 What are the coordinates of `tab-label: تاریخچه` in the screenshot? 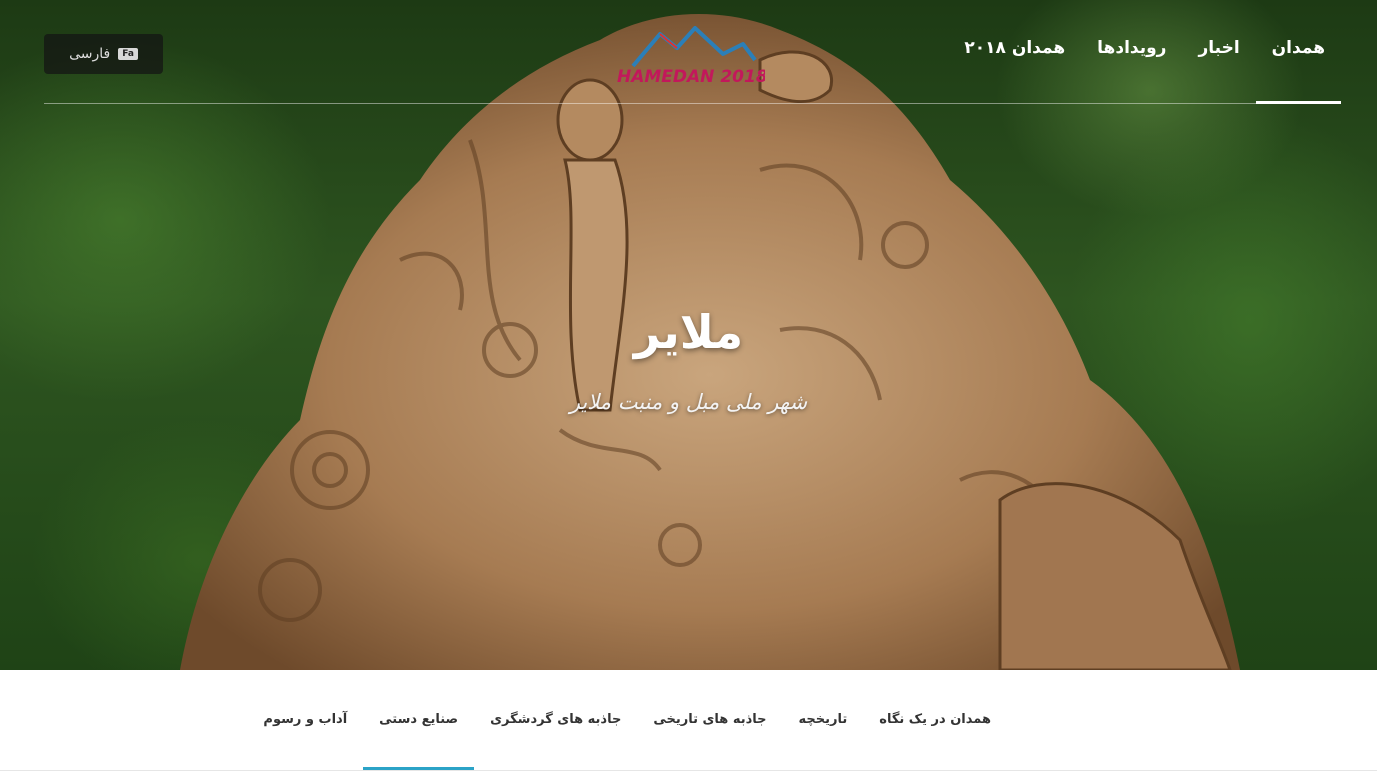 It's located at (823, 719).